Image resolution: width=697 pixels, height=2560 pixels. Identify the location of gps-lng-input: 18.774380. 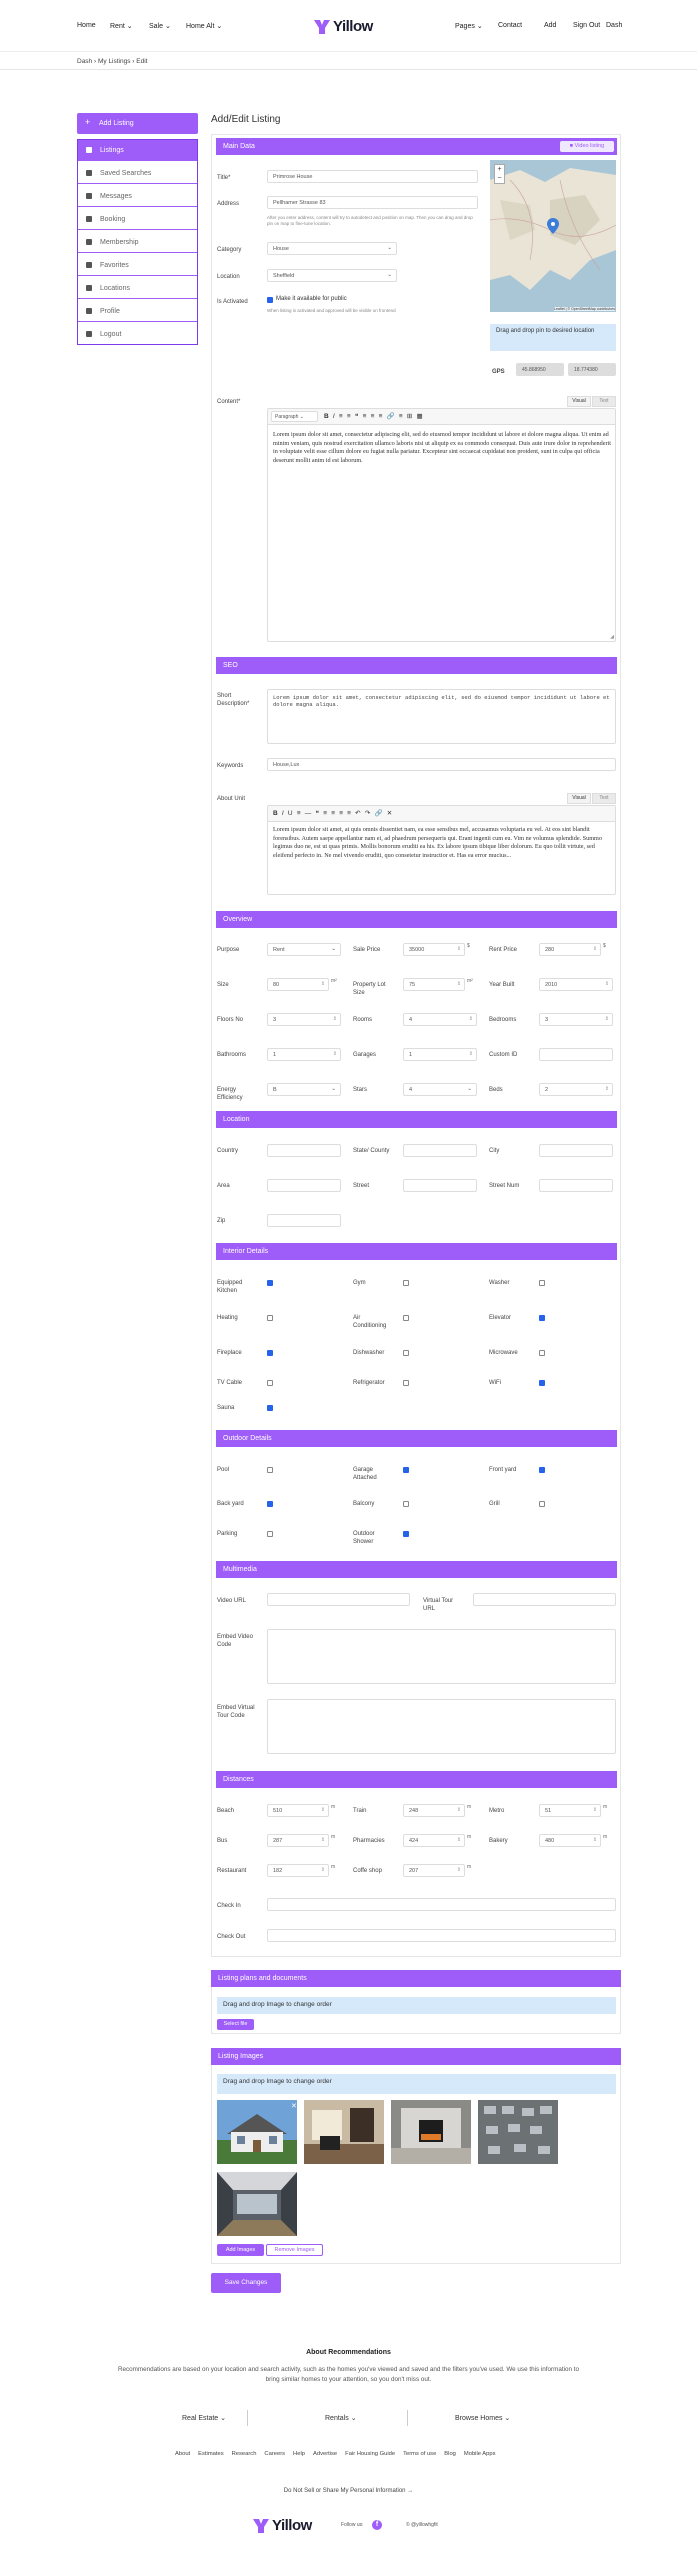
(592, 369).